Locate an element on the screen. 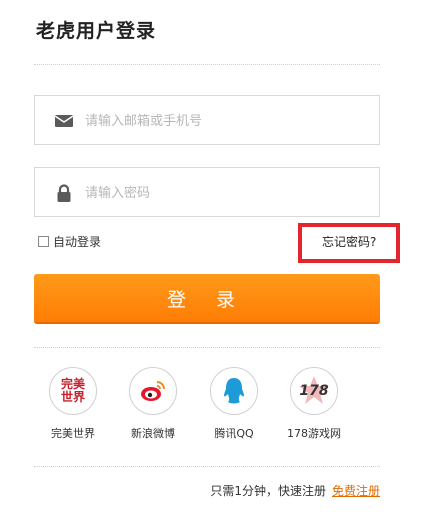  perfect-world-icon: 完美世界 is located at coordinates (73, 391).